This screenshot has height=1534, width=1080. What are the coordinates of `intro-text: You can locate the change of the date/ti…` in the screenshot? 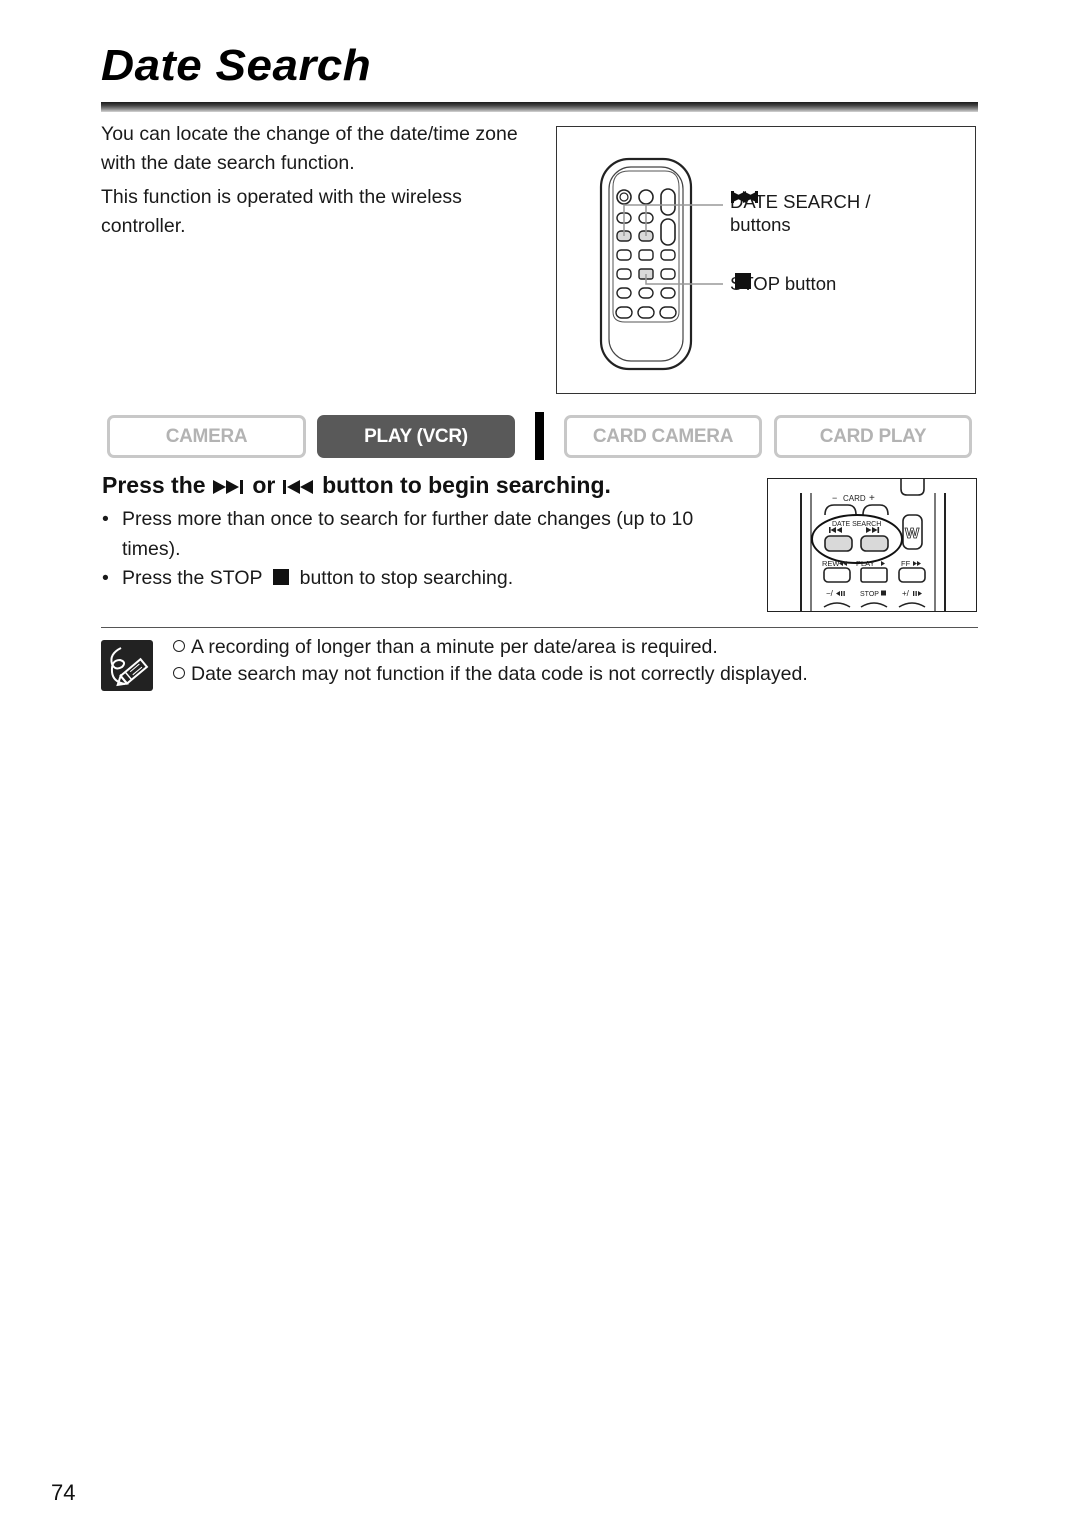 It's located at (321, 180).